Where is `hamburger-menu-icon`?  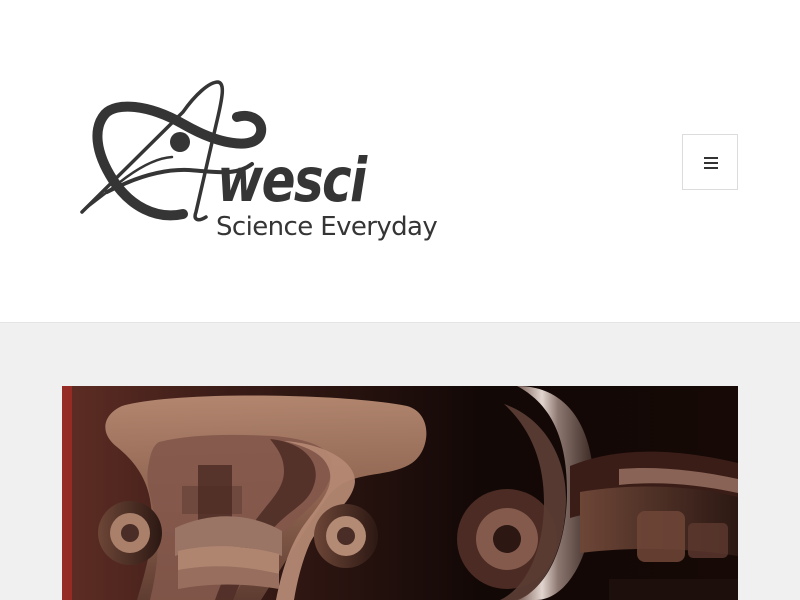 hamburger-menu-icon is located at coordinates (711, 163).